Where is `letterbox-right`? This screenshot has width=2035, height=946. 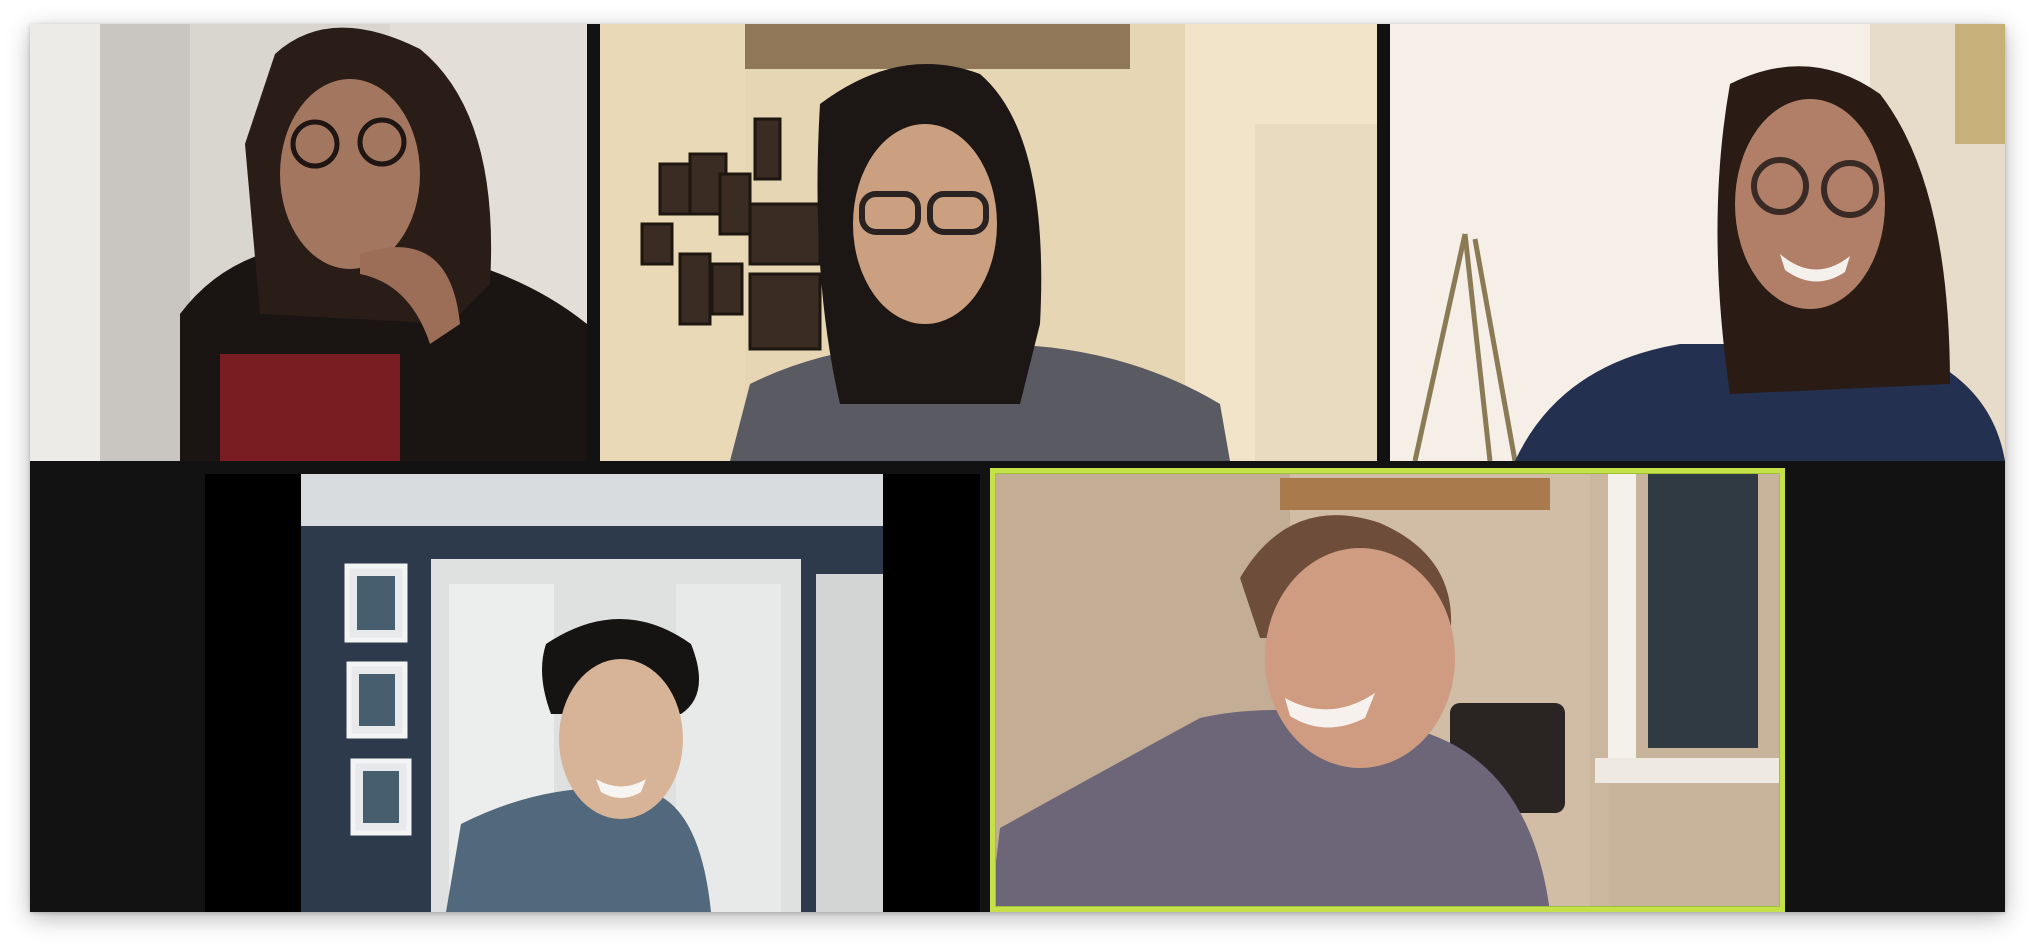 letterbox-right is located at coordinates (931, 693).